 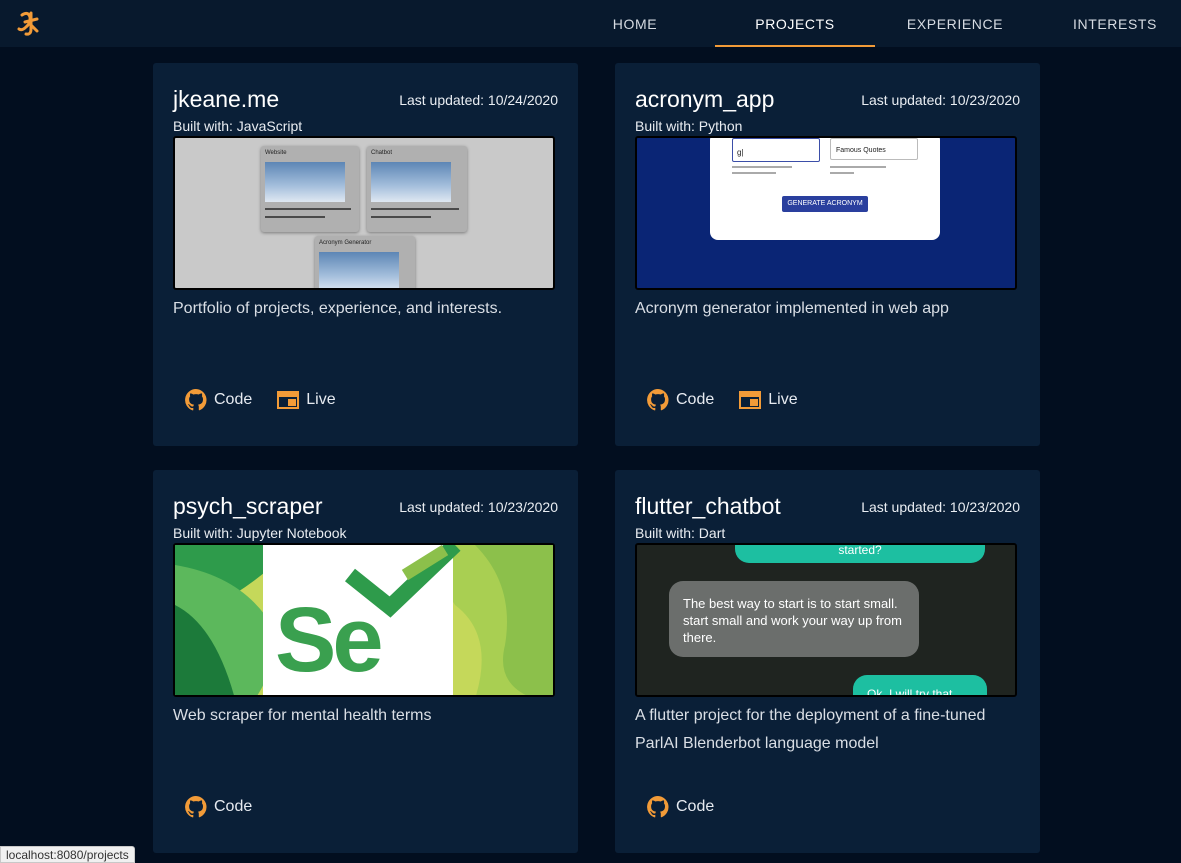 What do you see at coordinates (708, 506) in the screenshot?
I see `project-title: flutter_chatbot` at bounding box center [708, 506].